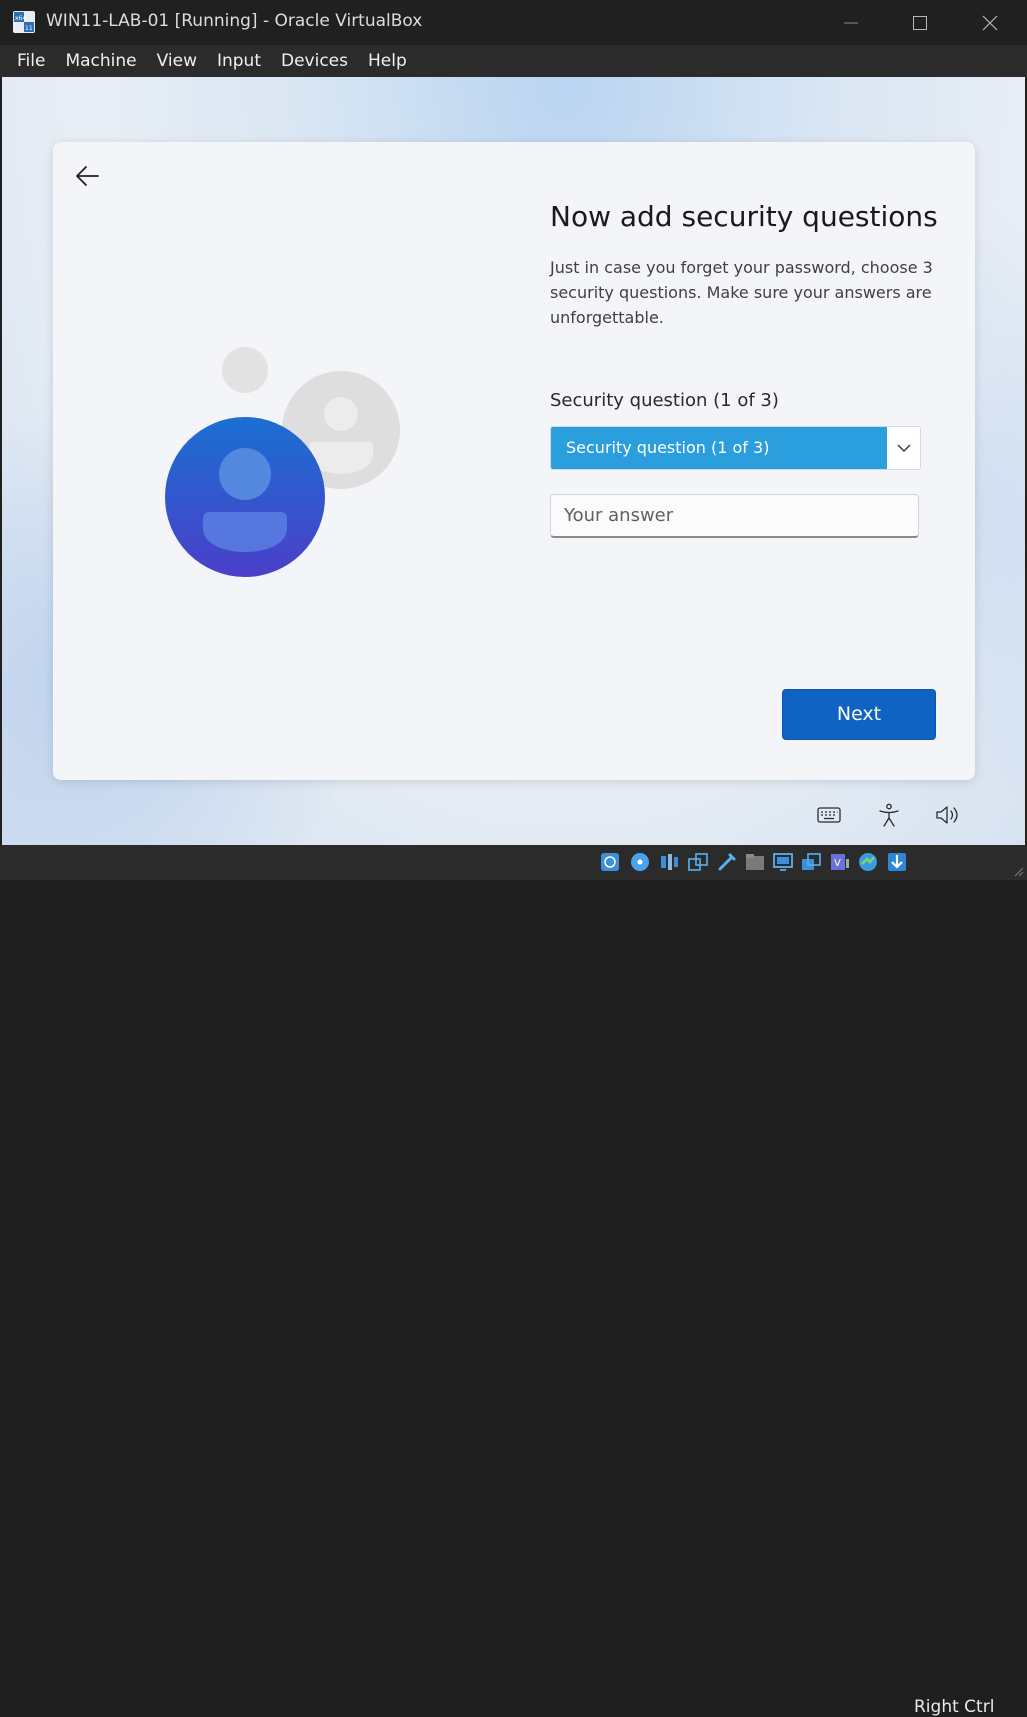  I want to click on resize-grip-icon, so click(1018, 871).